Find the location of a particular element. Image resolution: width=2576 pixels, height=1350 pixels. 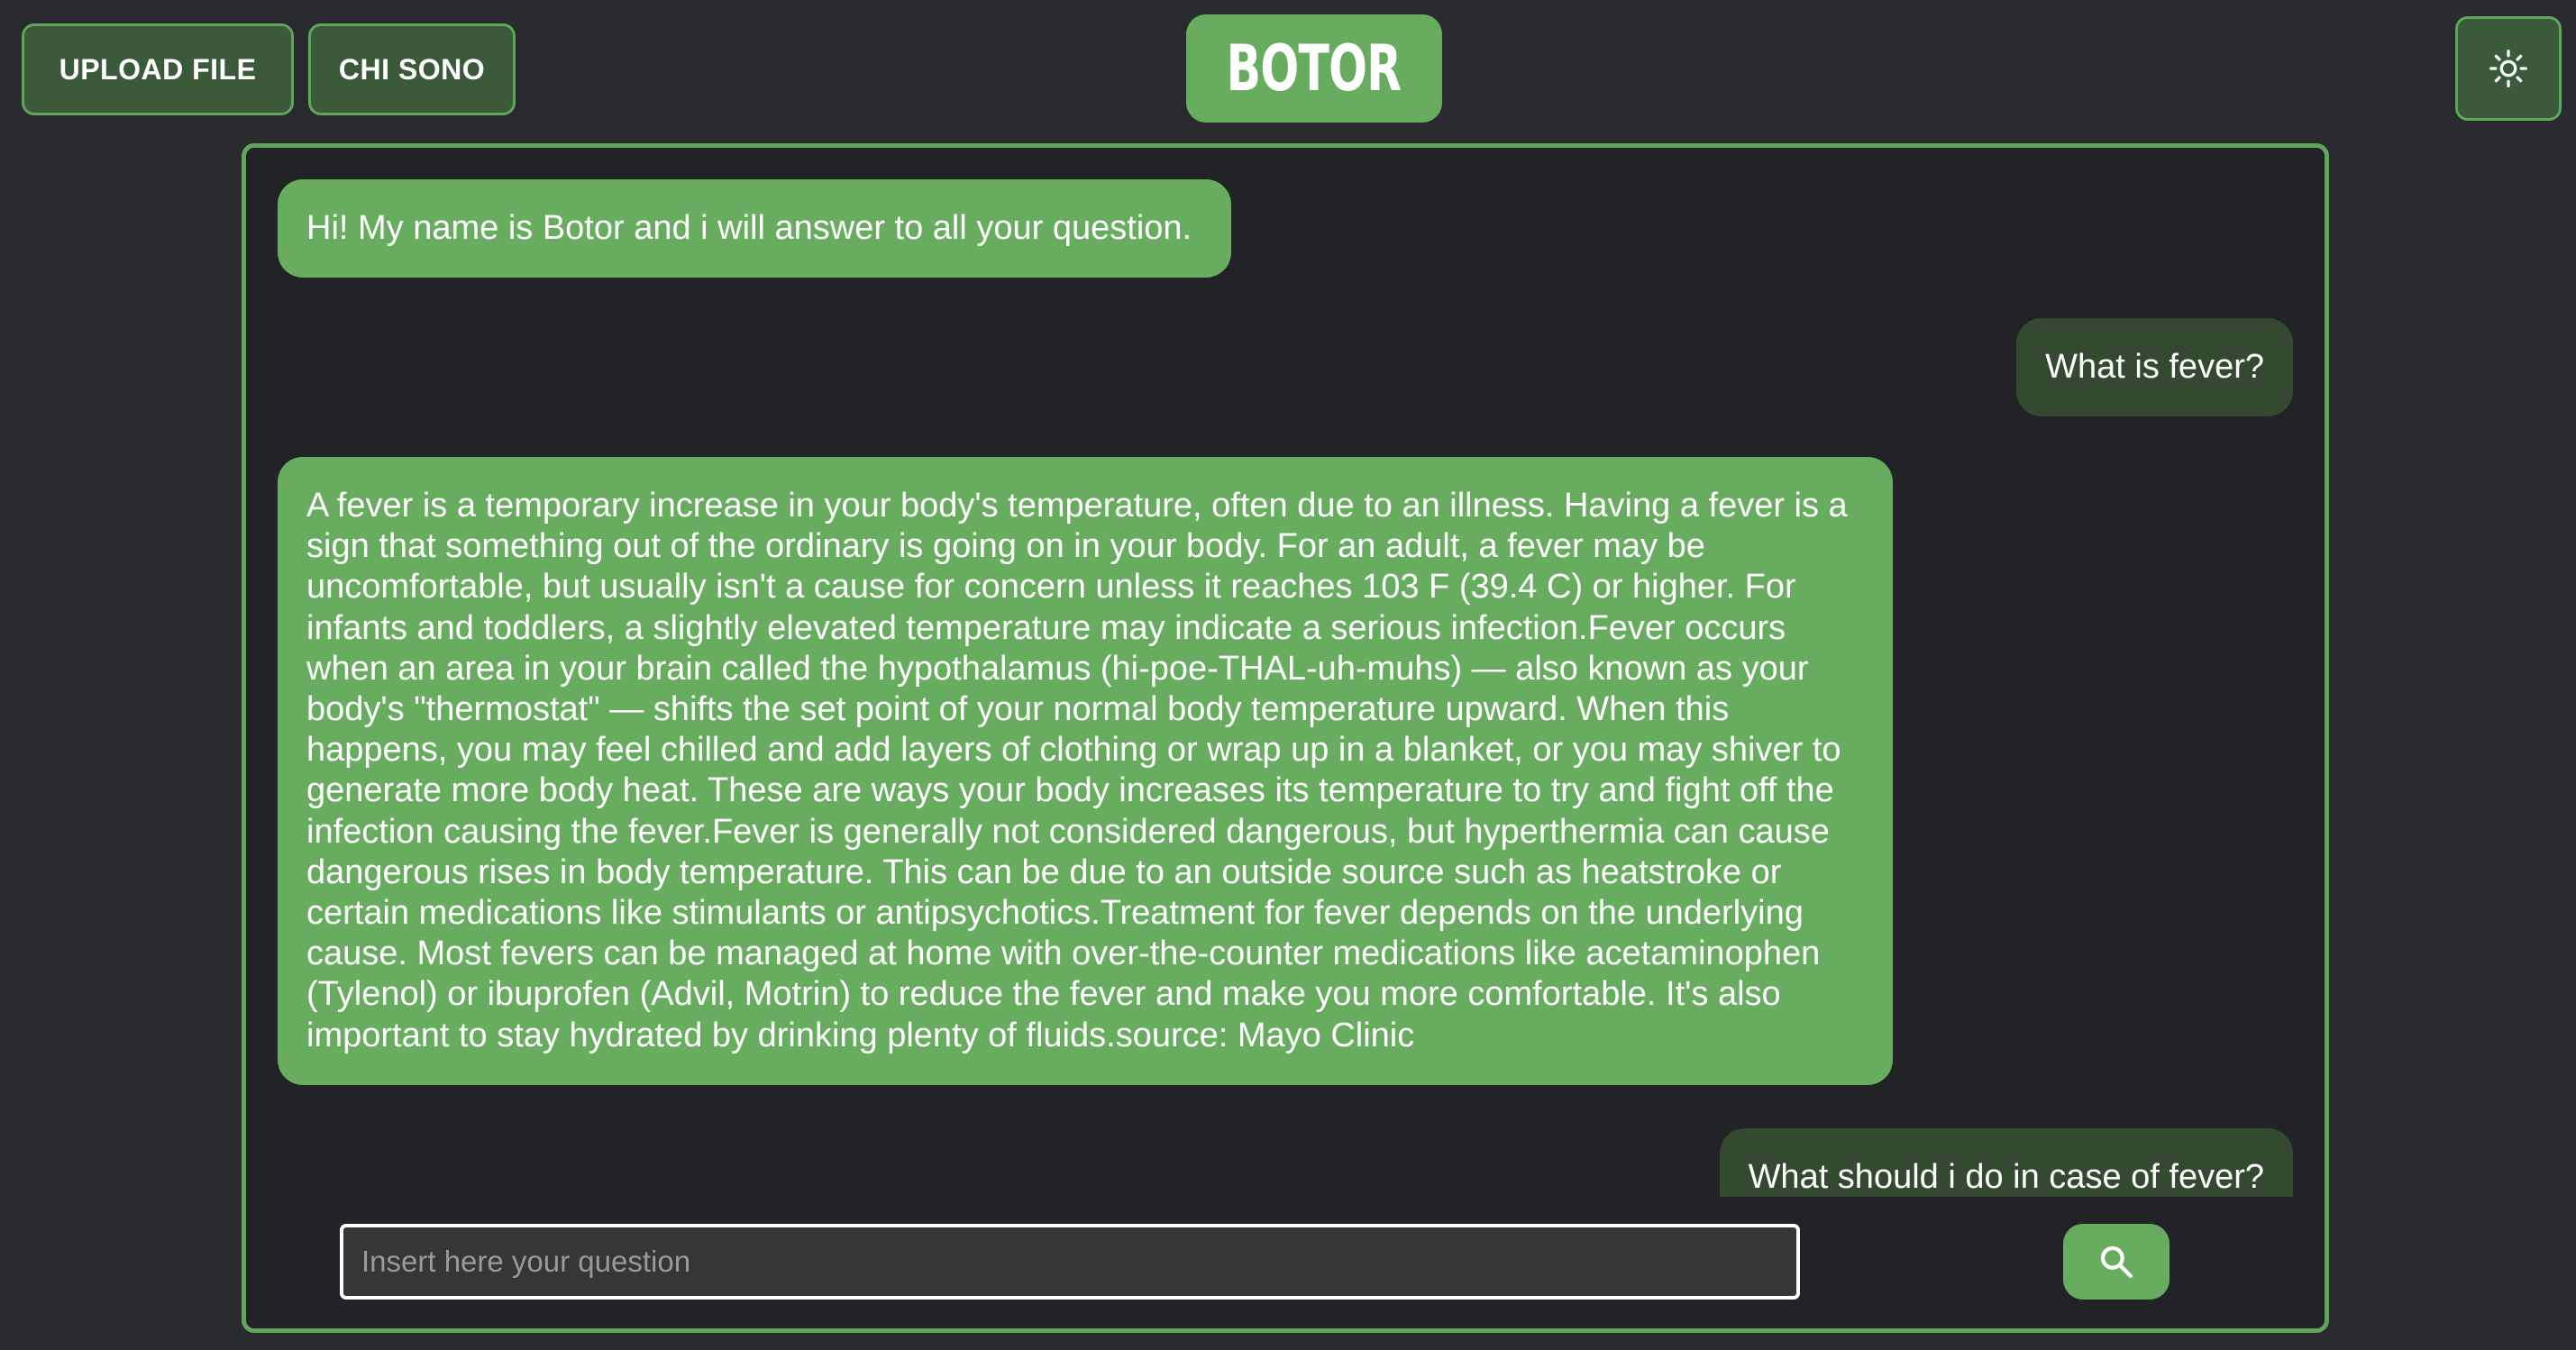

upload-file-button: UPLOAD FILE is located at coordinates (158, 69).